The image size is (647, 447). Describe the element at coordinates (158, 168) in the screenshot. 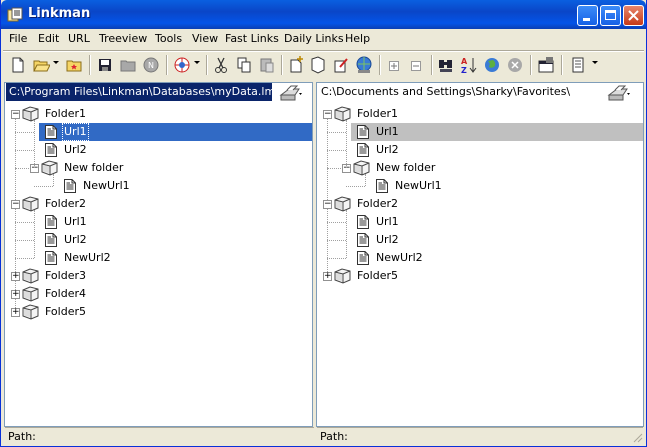

I see `tree-folder-node: − New folder` at that location.